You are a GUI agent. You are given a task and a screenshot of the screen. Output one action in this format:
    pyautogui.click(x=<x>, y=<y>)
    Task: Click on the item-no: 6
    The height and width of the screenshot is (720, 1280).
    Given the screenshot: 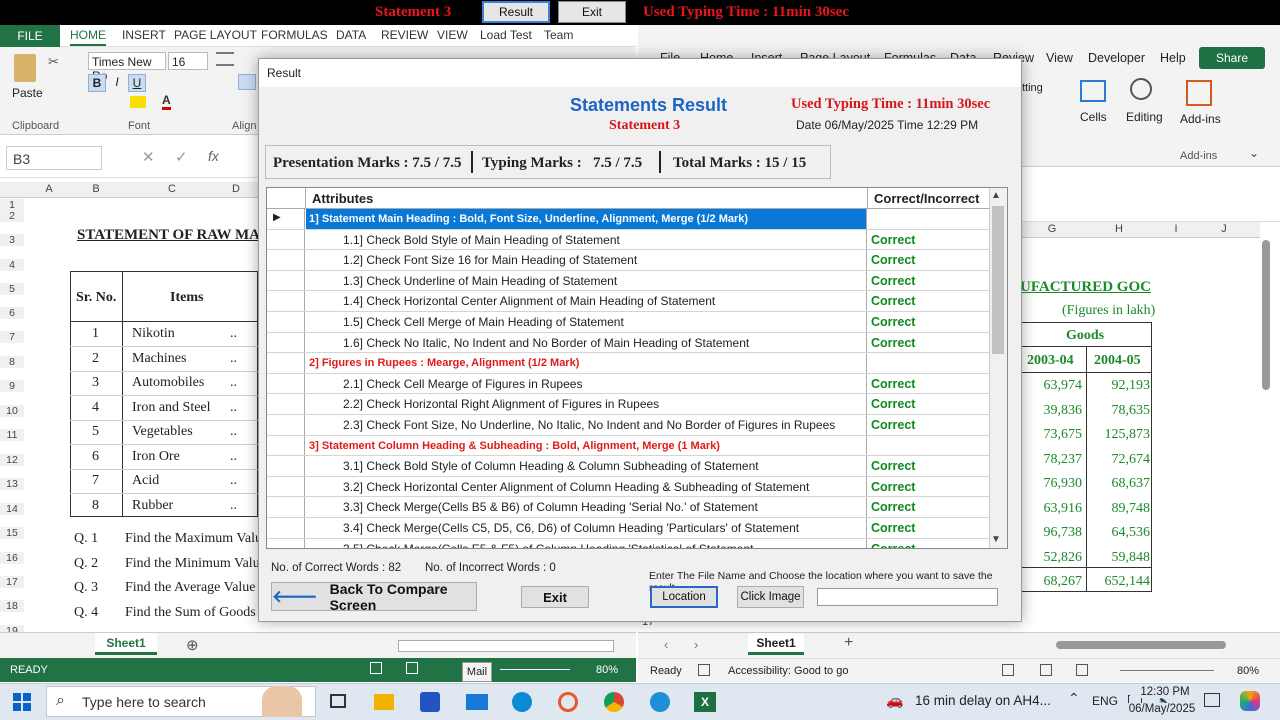 What is the action you would take?
    pyautogui.click(x=95, y=457)
    